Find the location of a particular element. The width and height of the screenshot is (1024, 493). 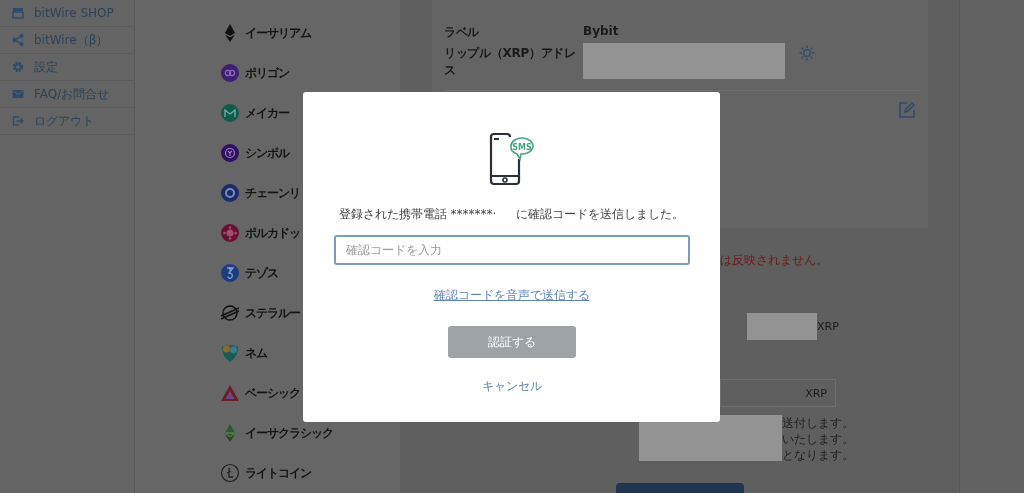

bat-coin-icon is located at coordinates (230, 393).